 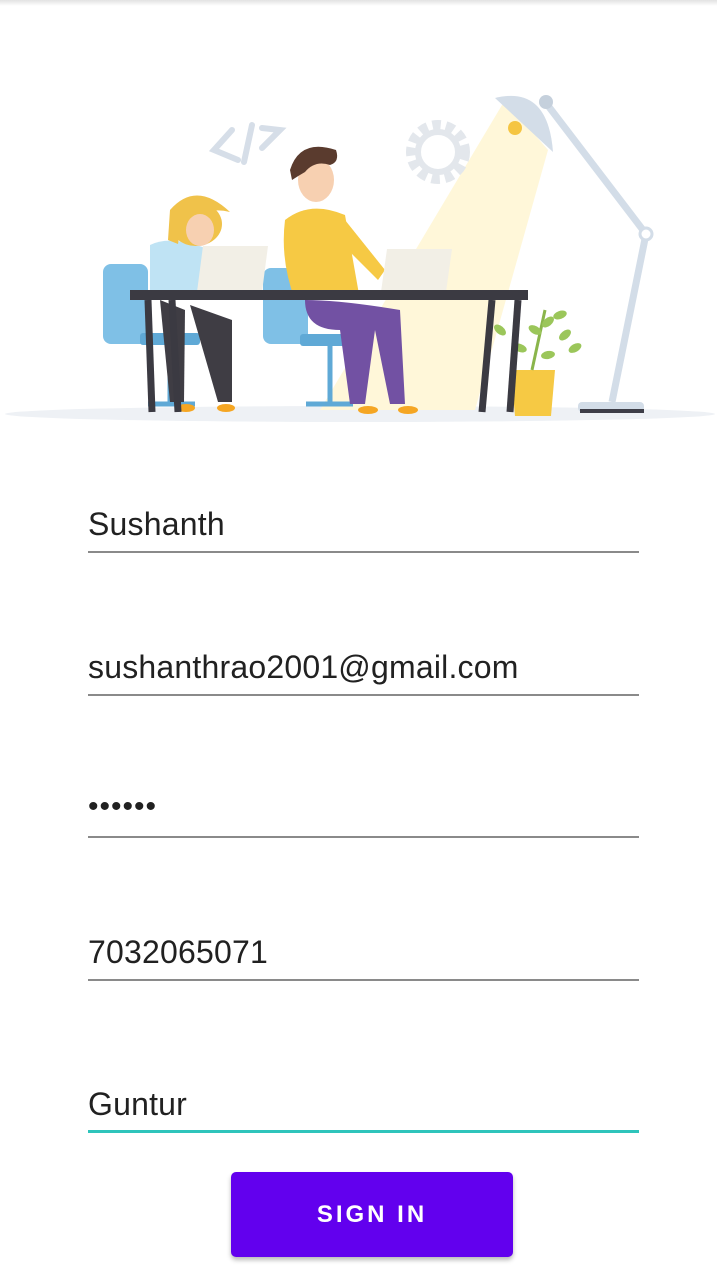 I want to click on sign-in-label: SIGN IN, so click(x=372, y=1214).